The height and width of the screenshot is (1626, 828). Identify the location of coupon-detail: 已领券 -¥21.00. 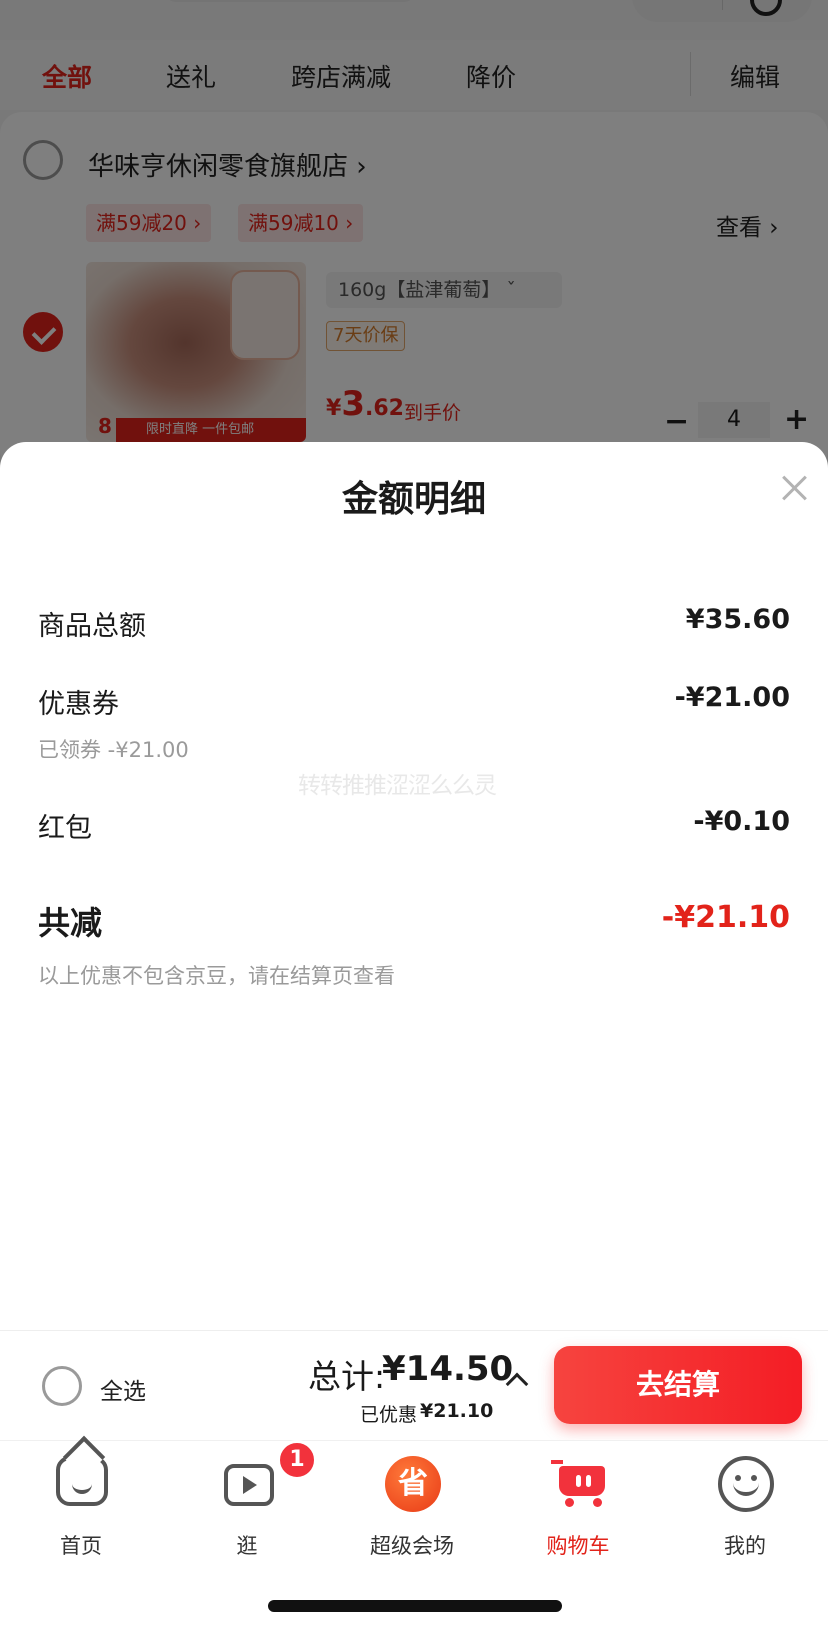
(113, 750).